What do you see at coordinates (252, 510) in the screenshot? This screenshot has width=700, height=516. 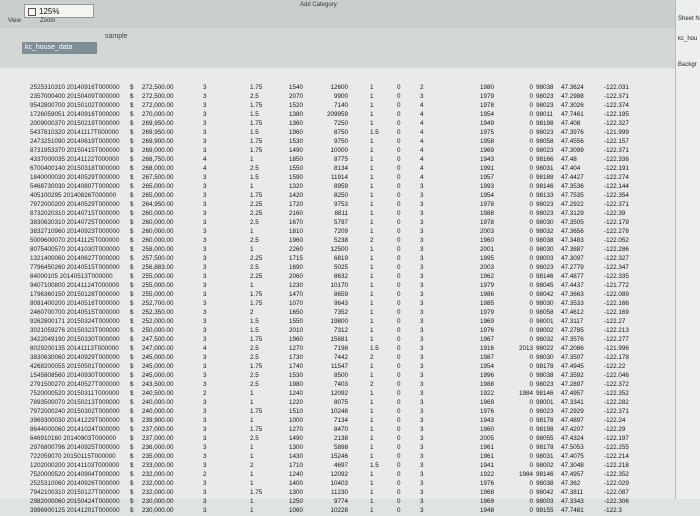 I see `row-bathrooms: 1` at bounding box center [252, 510].